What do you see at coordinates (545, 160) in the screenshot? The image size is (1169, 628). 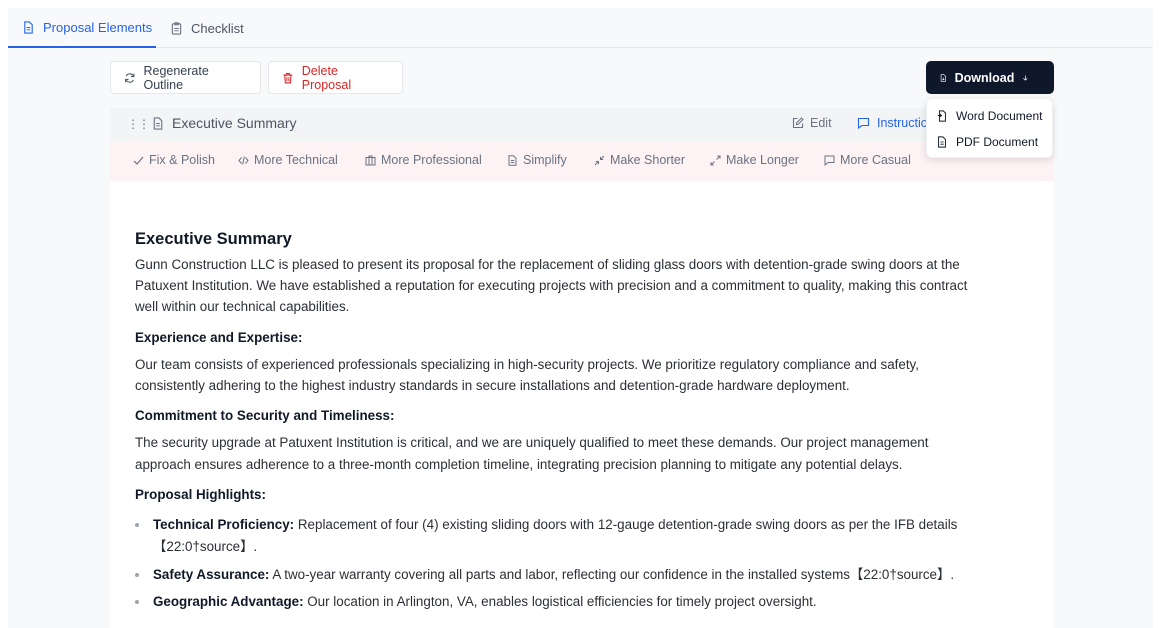 I see `action-label: Simplify` at bounding box center [545, 160].